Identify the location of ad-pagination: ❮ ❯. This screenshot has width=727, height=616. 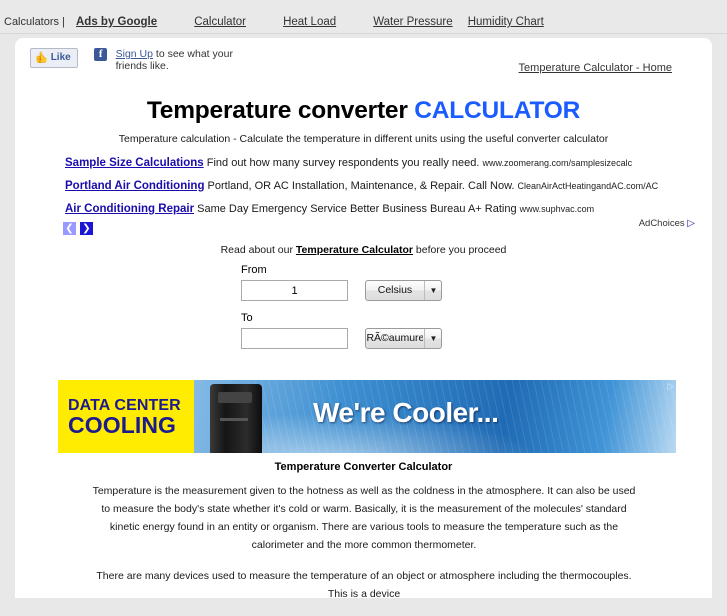
(80, 227).